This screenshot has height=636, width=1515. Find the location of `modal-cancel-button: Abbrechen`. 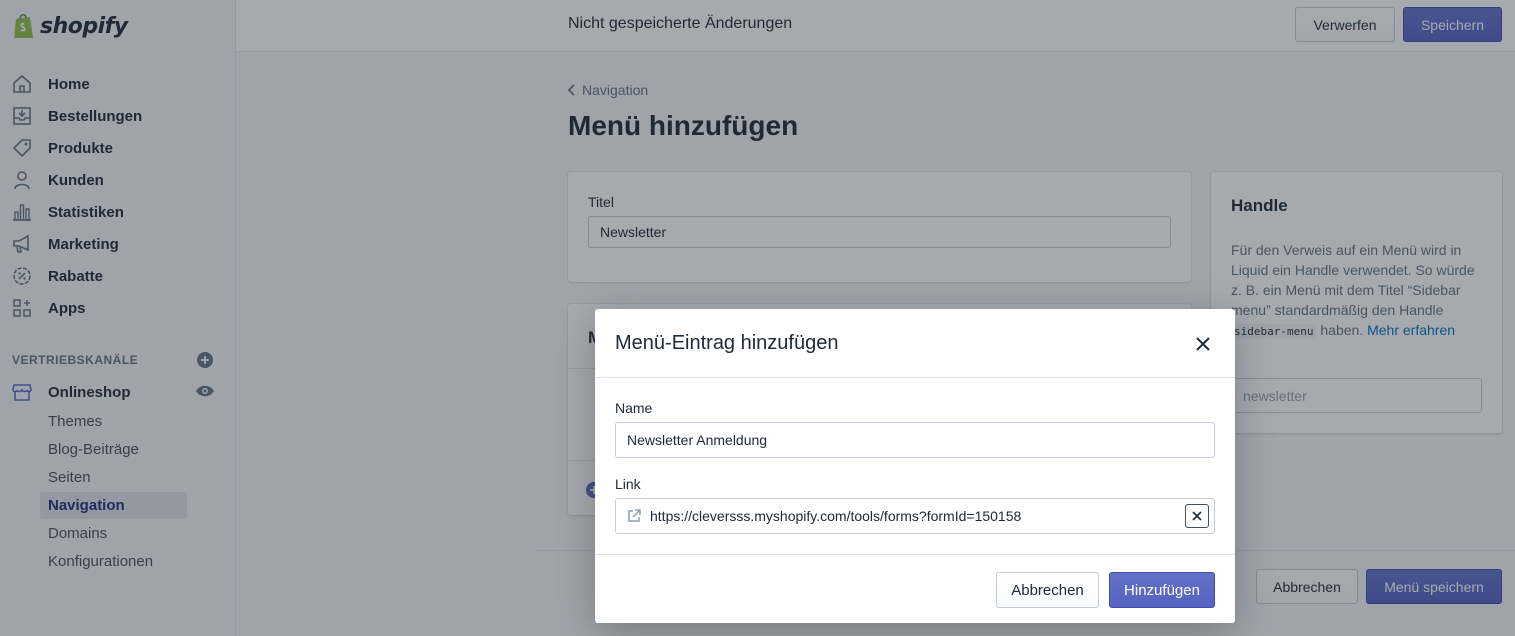

modal-cancel-button: Abbrechen is located at coordinates (1047, 590).